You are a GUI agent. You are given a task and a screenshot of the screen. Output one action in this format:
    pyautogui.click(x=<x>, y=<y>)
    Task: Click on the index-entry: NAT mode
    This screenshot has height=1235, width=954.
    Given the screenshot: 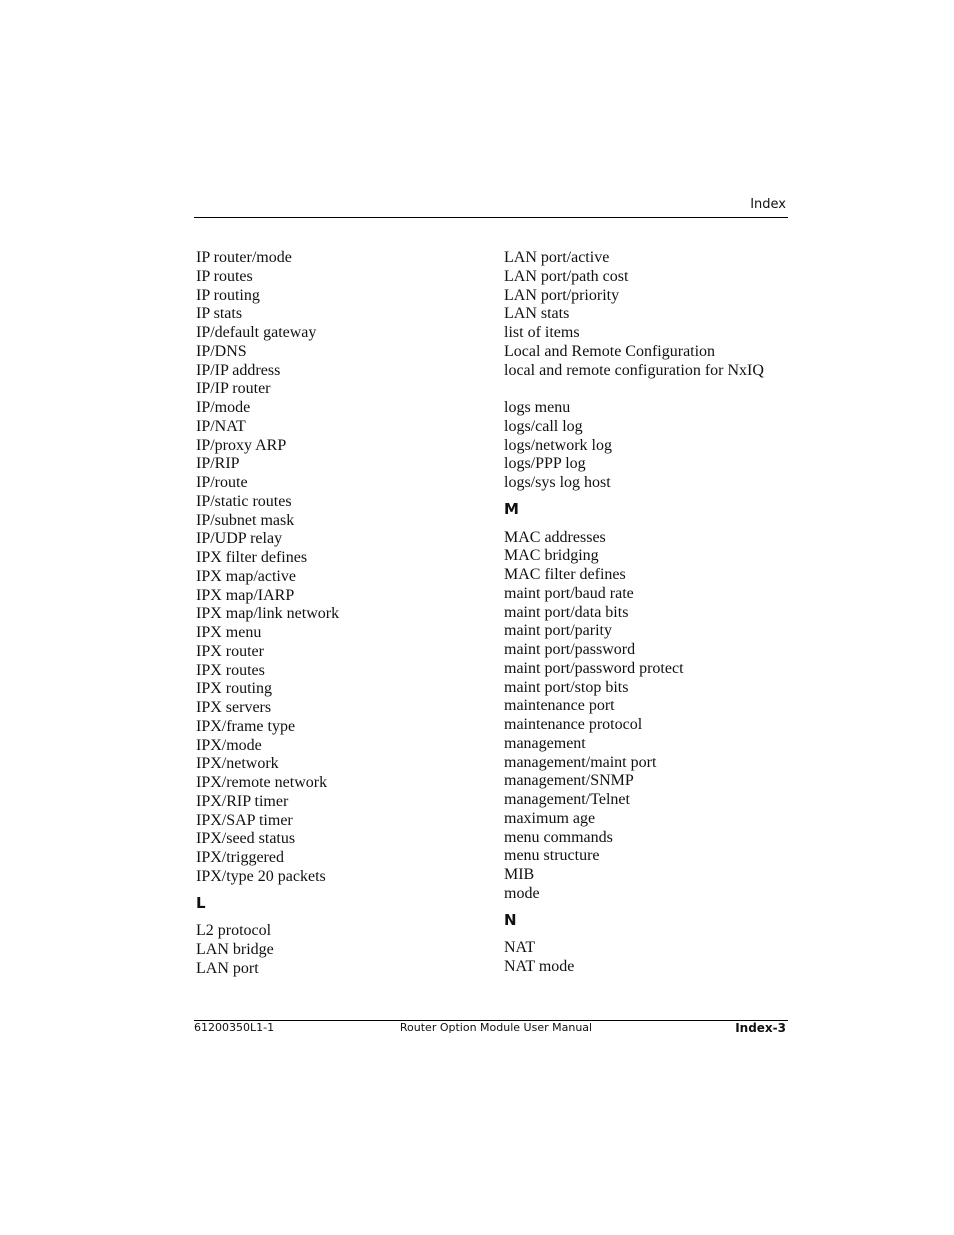 What is the action you would take?
    pyautogui.click(x=539, y=966)
    